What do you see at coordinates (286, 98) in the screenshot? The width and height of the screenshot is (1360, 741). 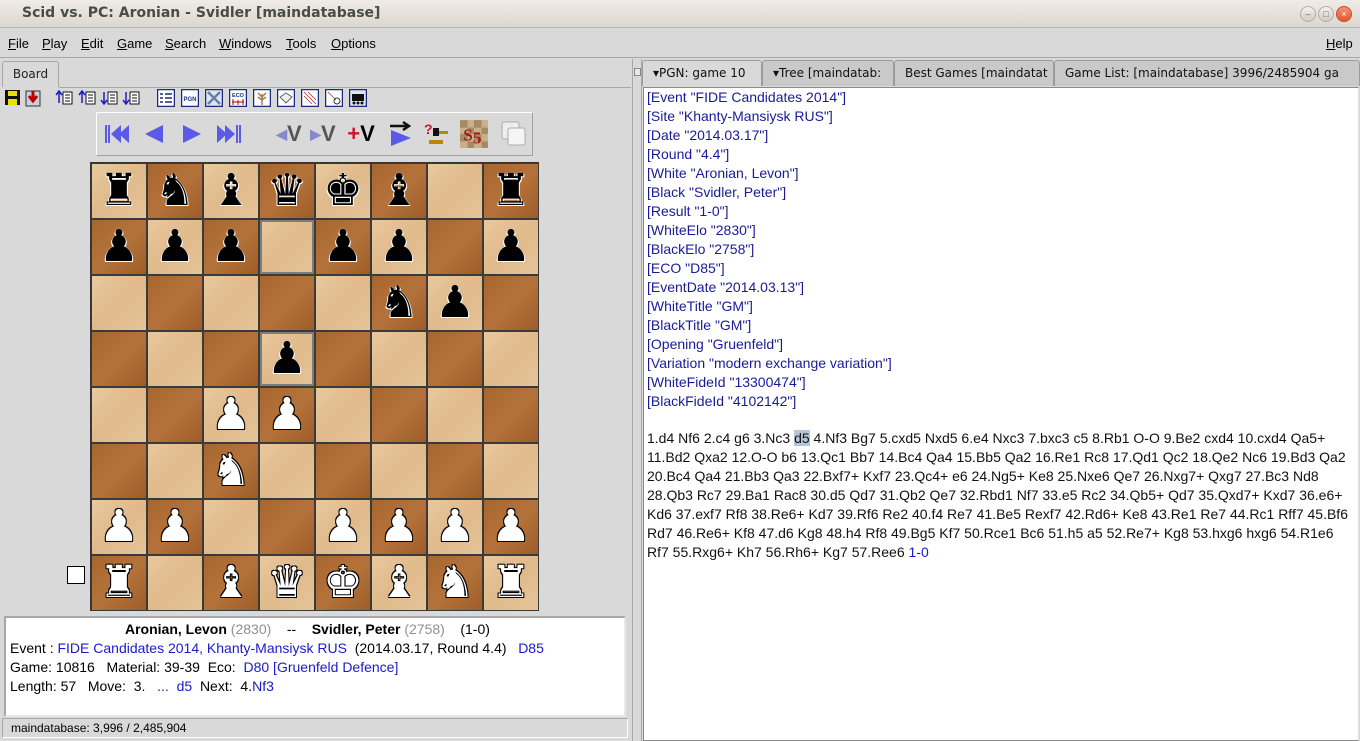 I see `open-book-icon` at bounding box center [286, 98].